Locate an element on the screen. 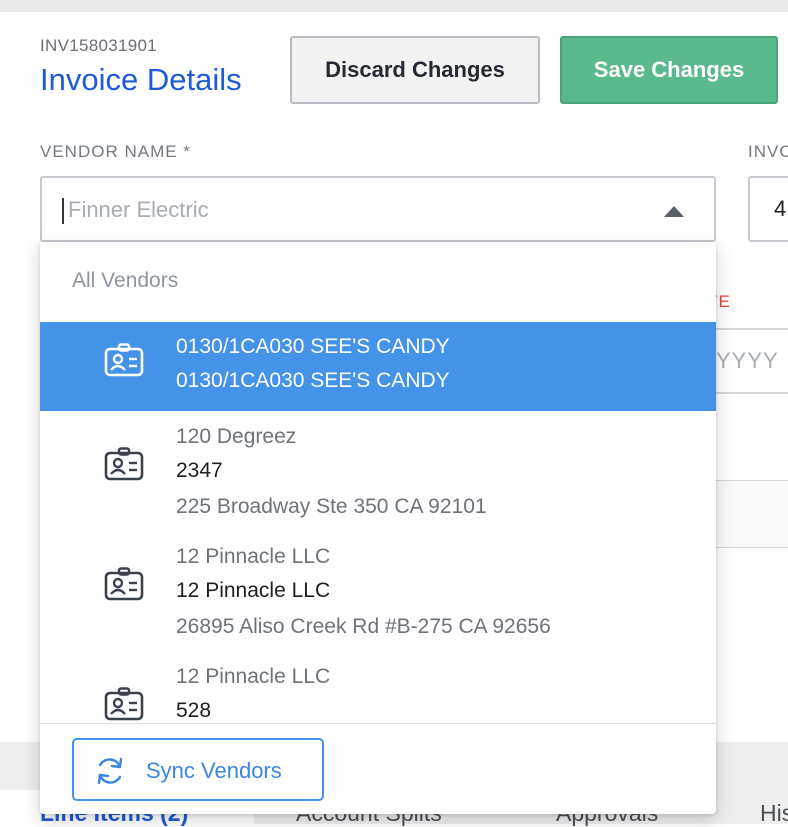  vendor-name-placeholder: Finner Electric is located at coordinates (138, 209).